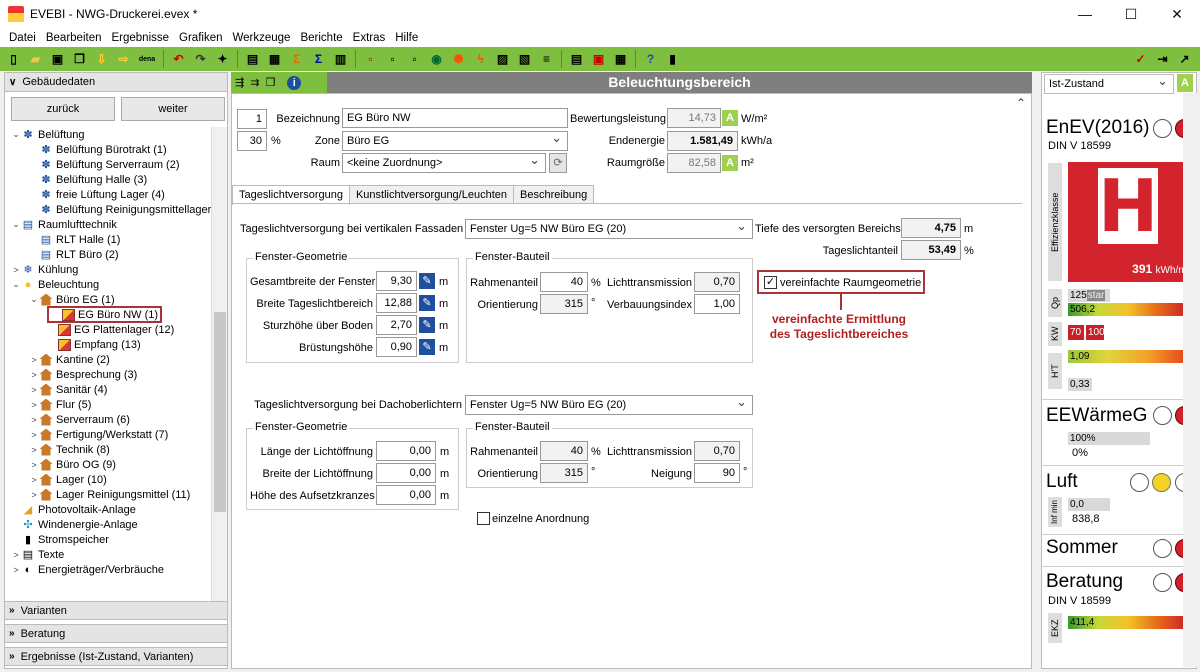  Describe the element at coordinates (104, 164) in the screenshot. I see `tree-item: ✽ Belüftung Serverraum (2)` at that location.